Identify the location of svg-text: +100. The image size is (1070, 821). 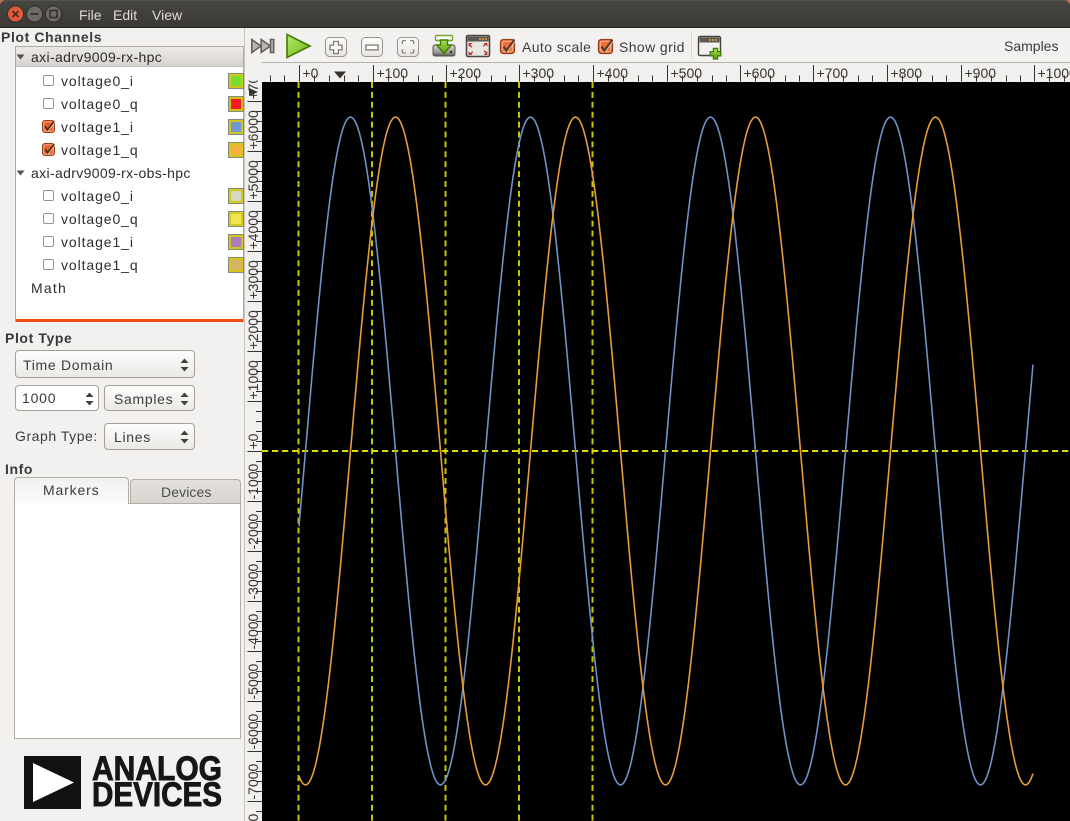
(393, 73).